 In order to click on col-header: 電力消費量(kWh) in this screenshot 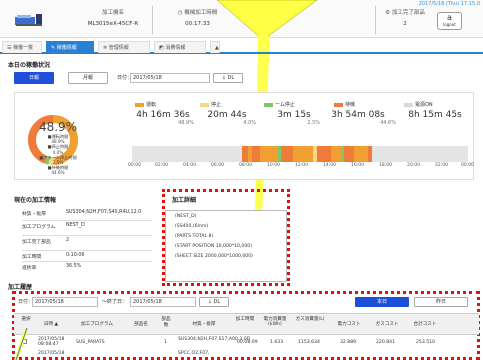, I will do `click(275, 321)`.